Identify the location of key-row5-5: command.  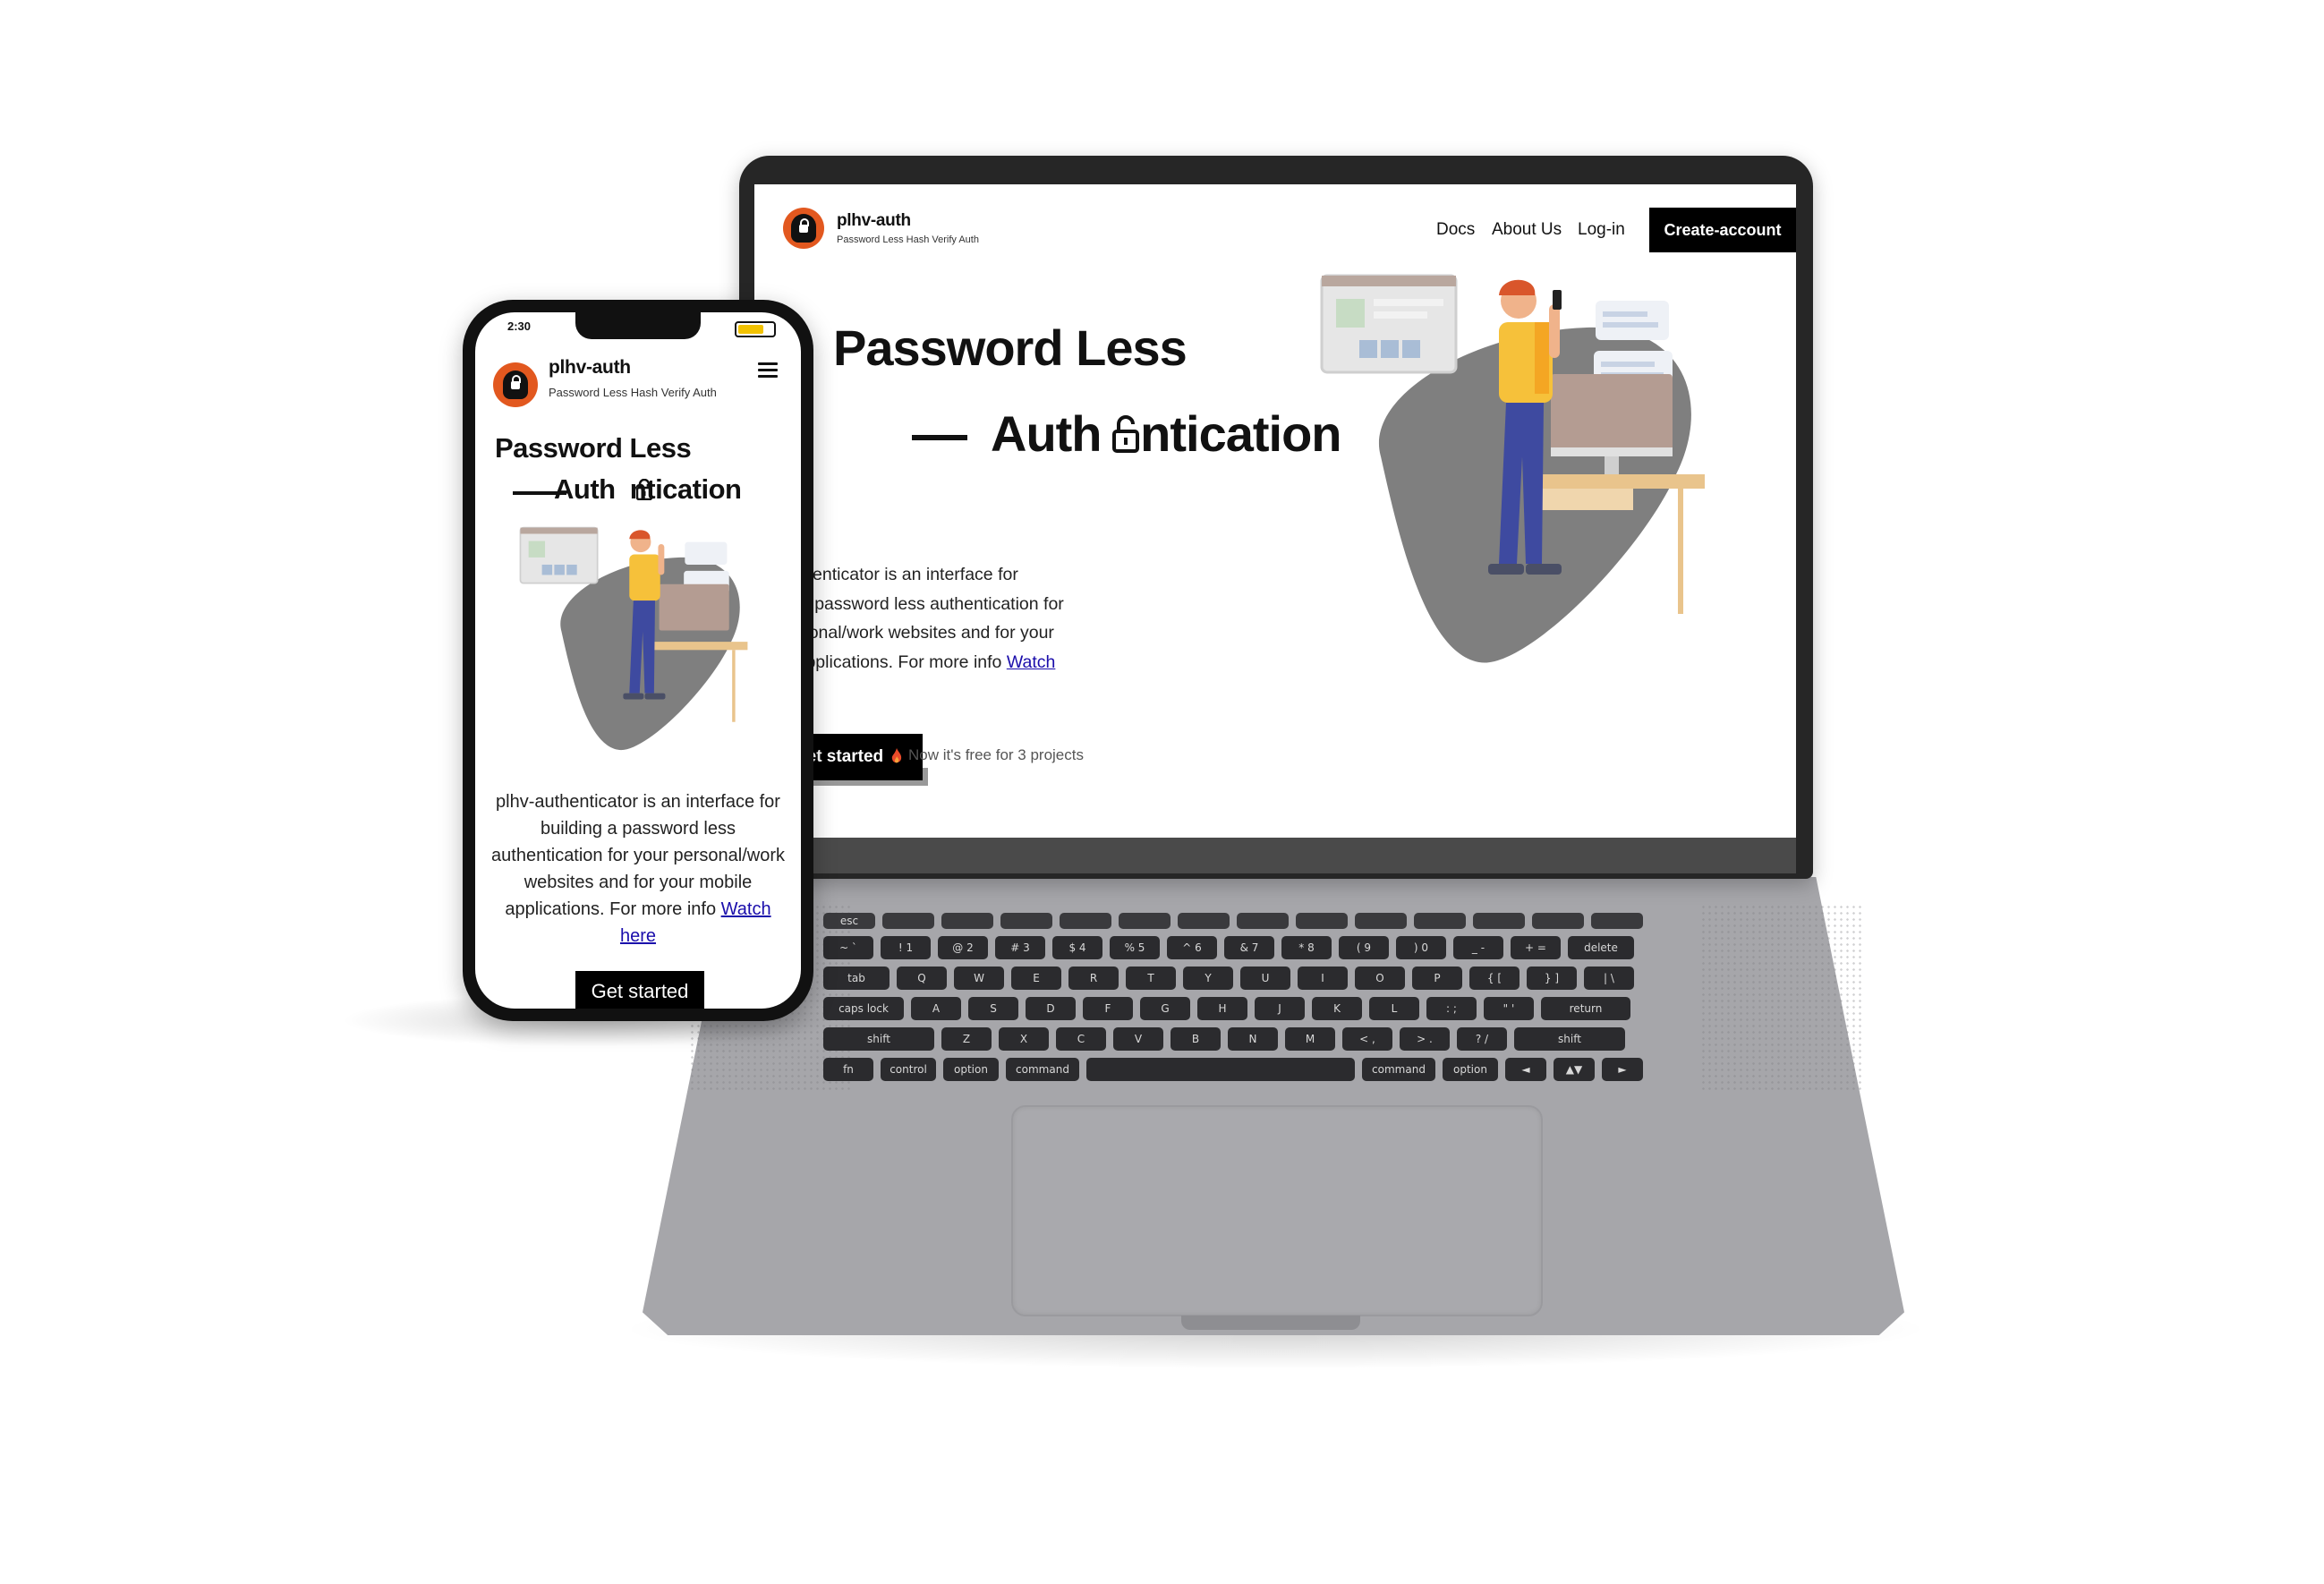
(1398, 1069).